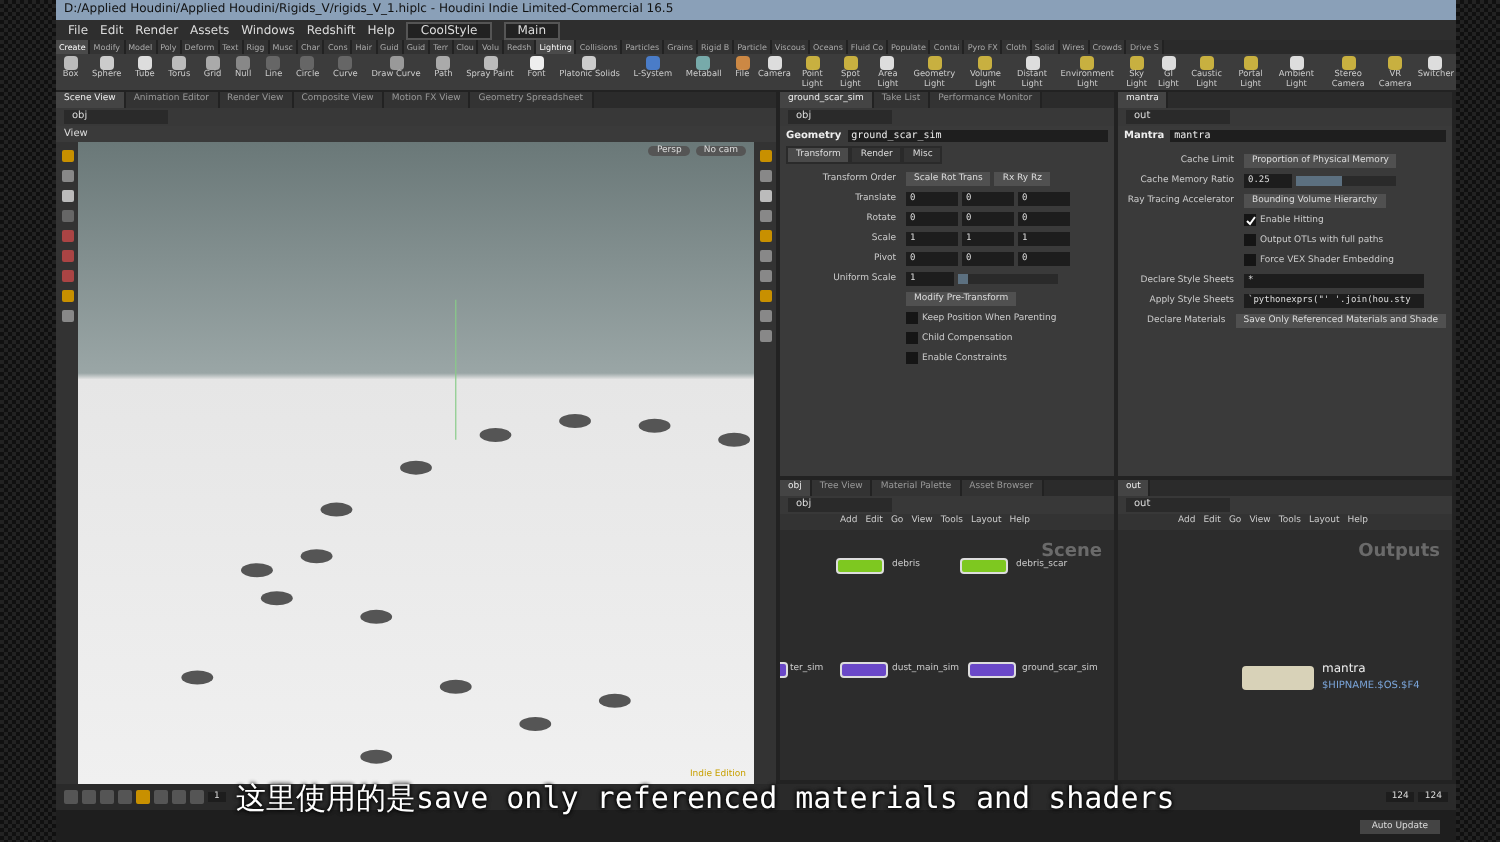 Image resolution: width=1500 pixels, height=842 pixels. I want to click on subtitle: 这里使用的是save only referenced materials and shaders, so click(705, 799).